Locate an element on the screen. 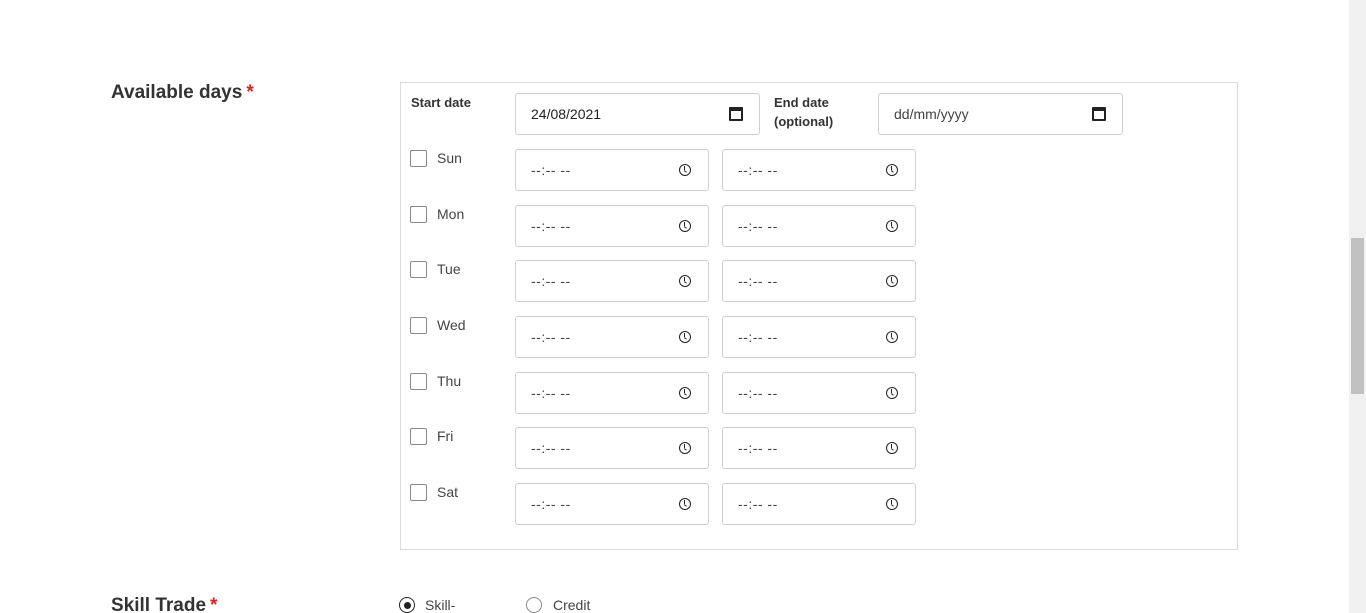 The height and width of the screenshot is (613, 1366). vertical-scrollbar is located at coordinates (1357, 306).